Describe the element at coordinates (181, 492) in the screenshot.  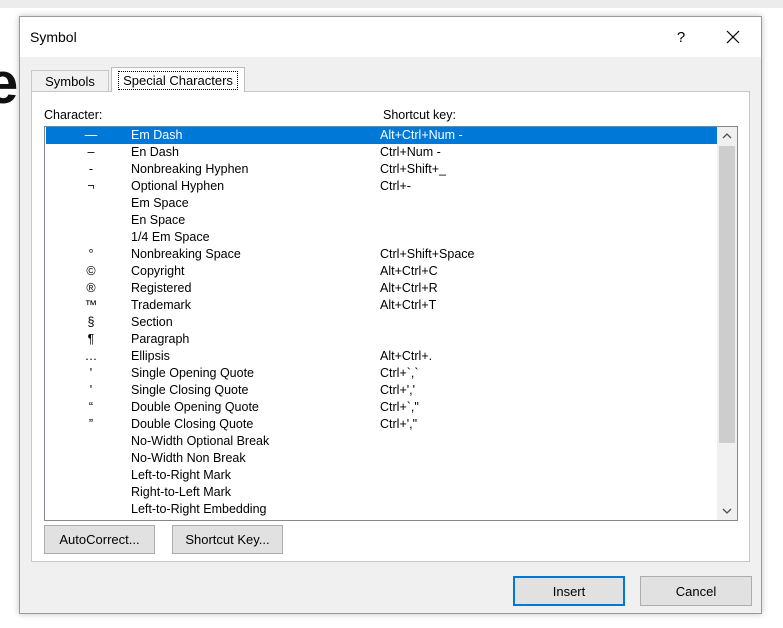
I see `character-name: Right-to-Left Mark` at that location.